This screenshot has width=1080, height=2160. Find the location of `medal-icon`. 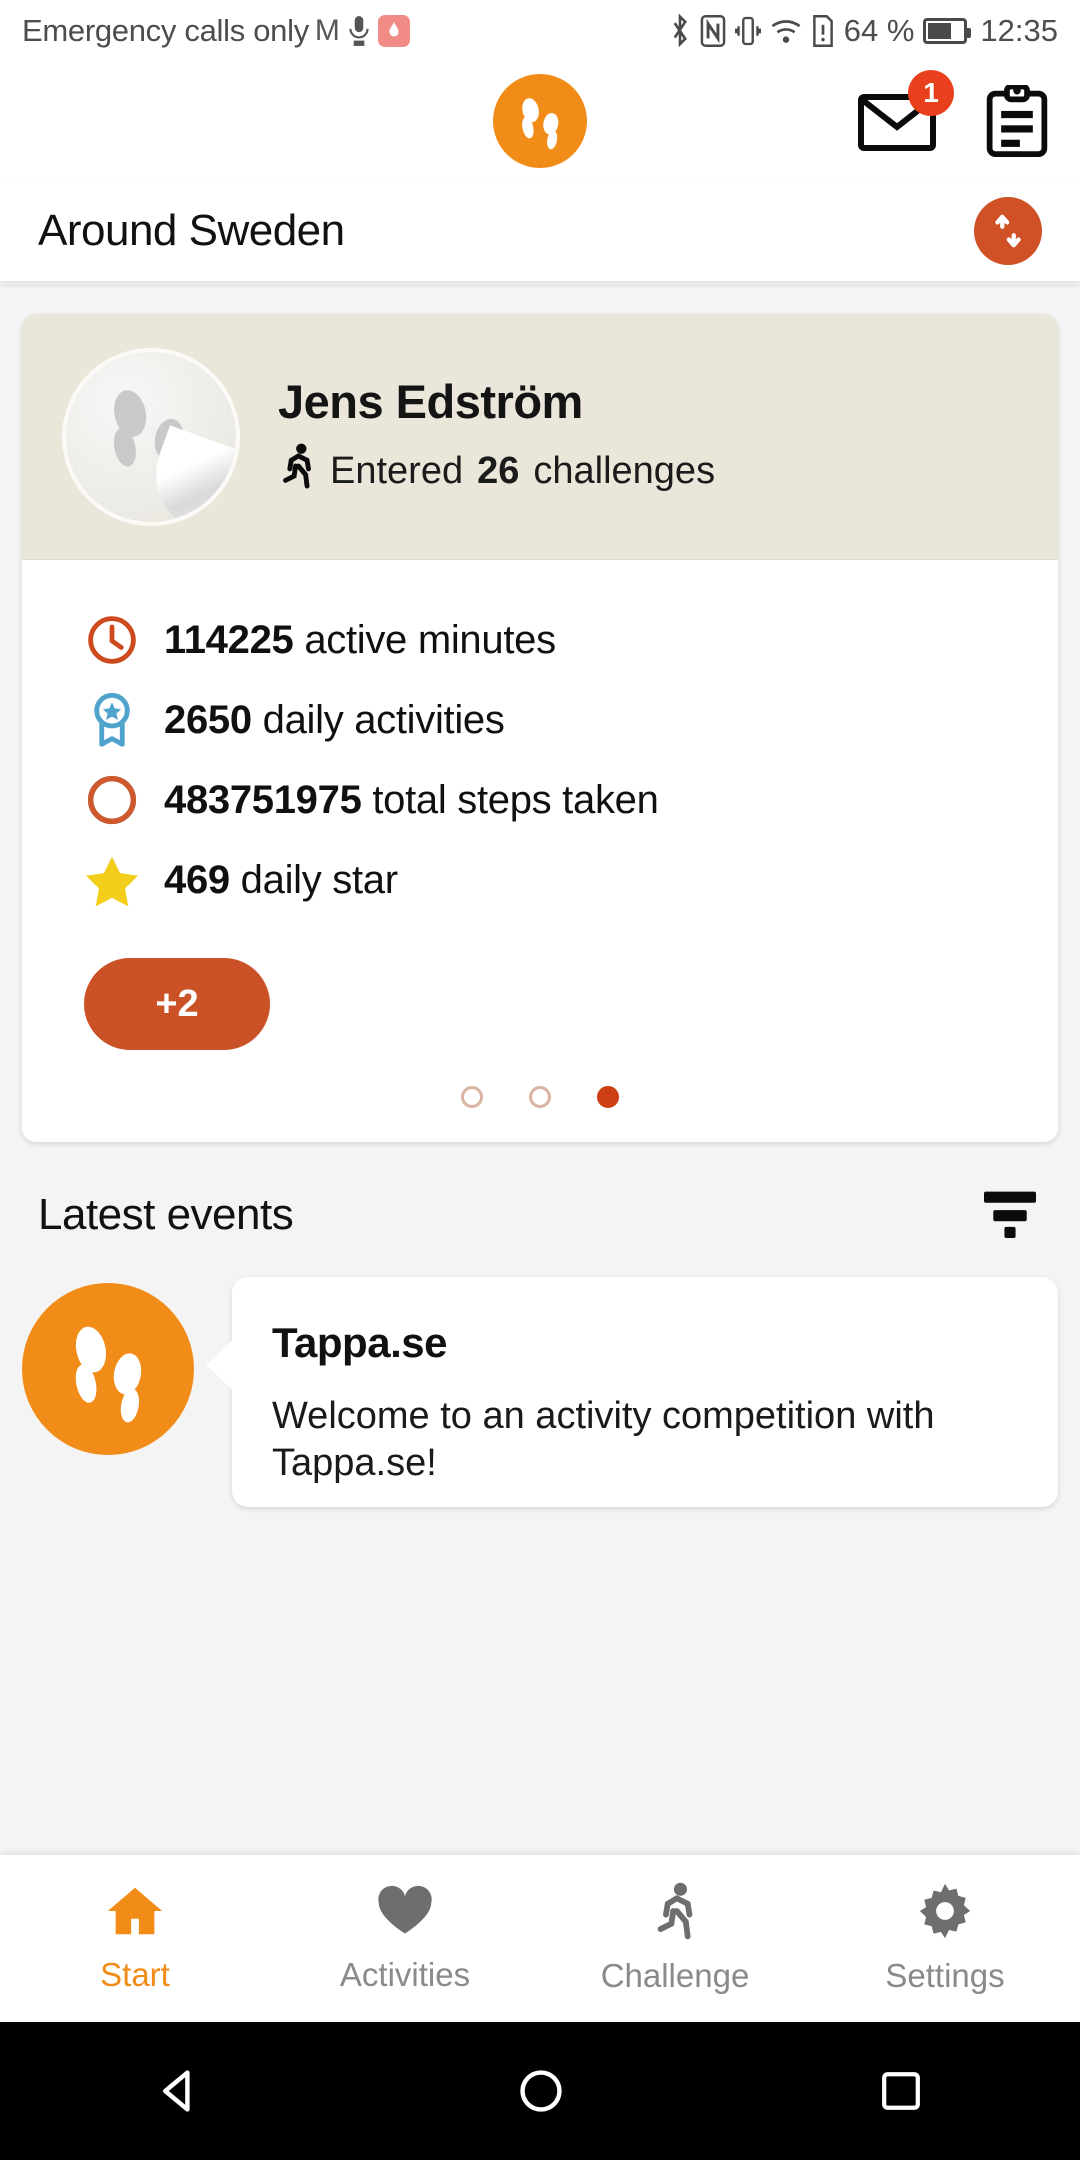

medal-icon is located at coordinates (112, 720).